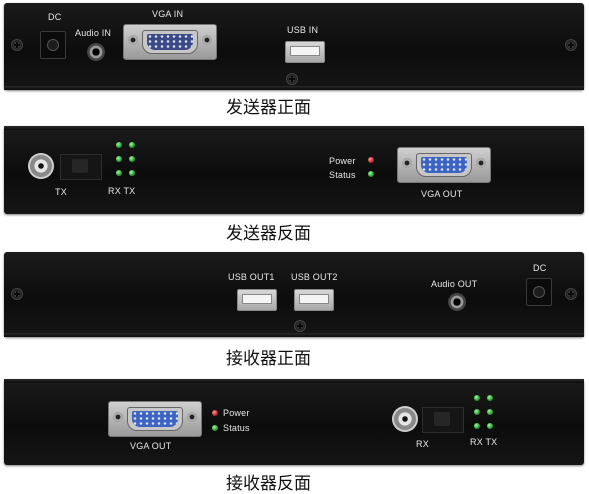 This screenshot has height=494, width=589. What do you see at coordinates (93, 33) in the screenshot?
I see `audio-in-label: Audio IN` at bounding box center [93, 33].